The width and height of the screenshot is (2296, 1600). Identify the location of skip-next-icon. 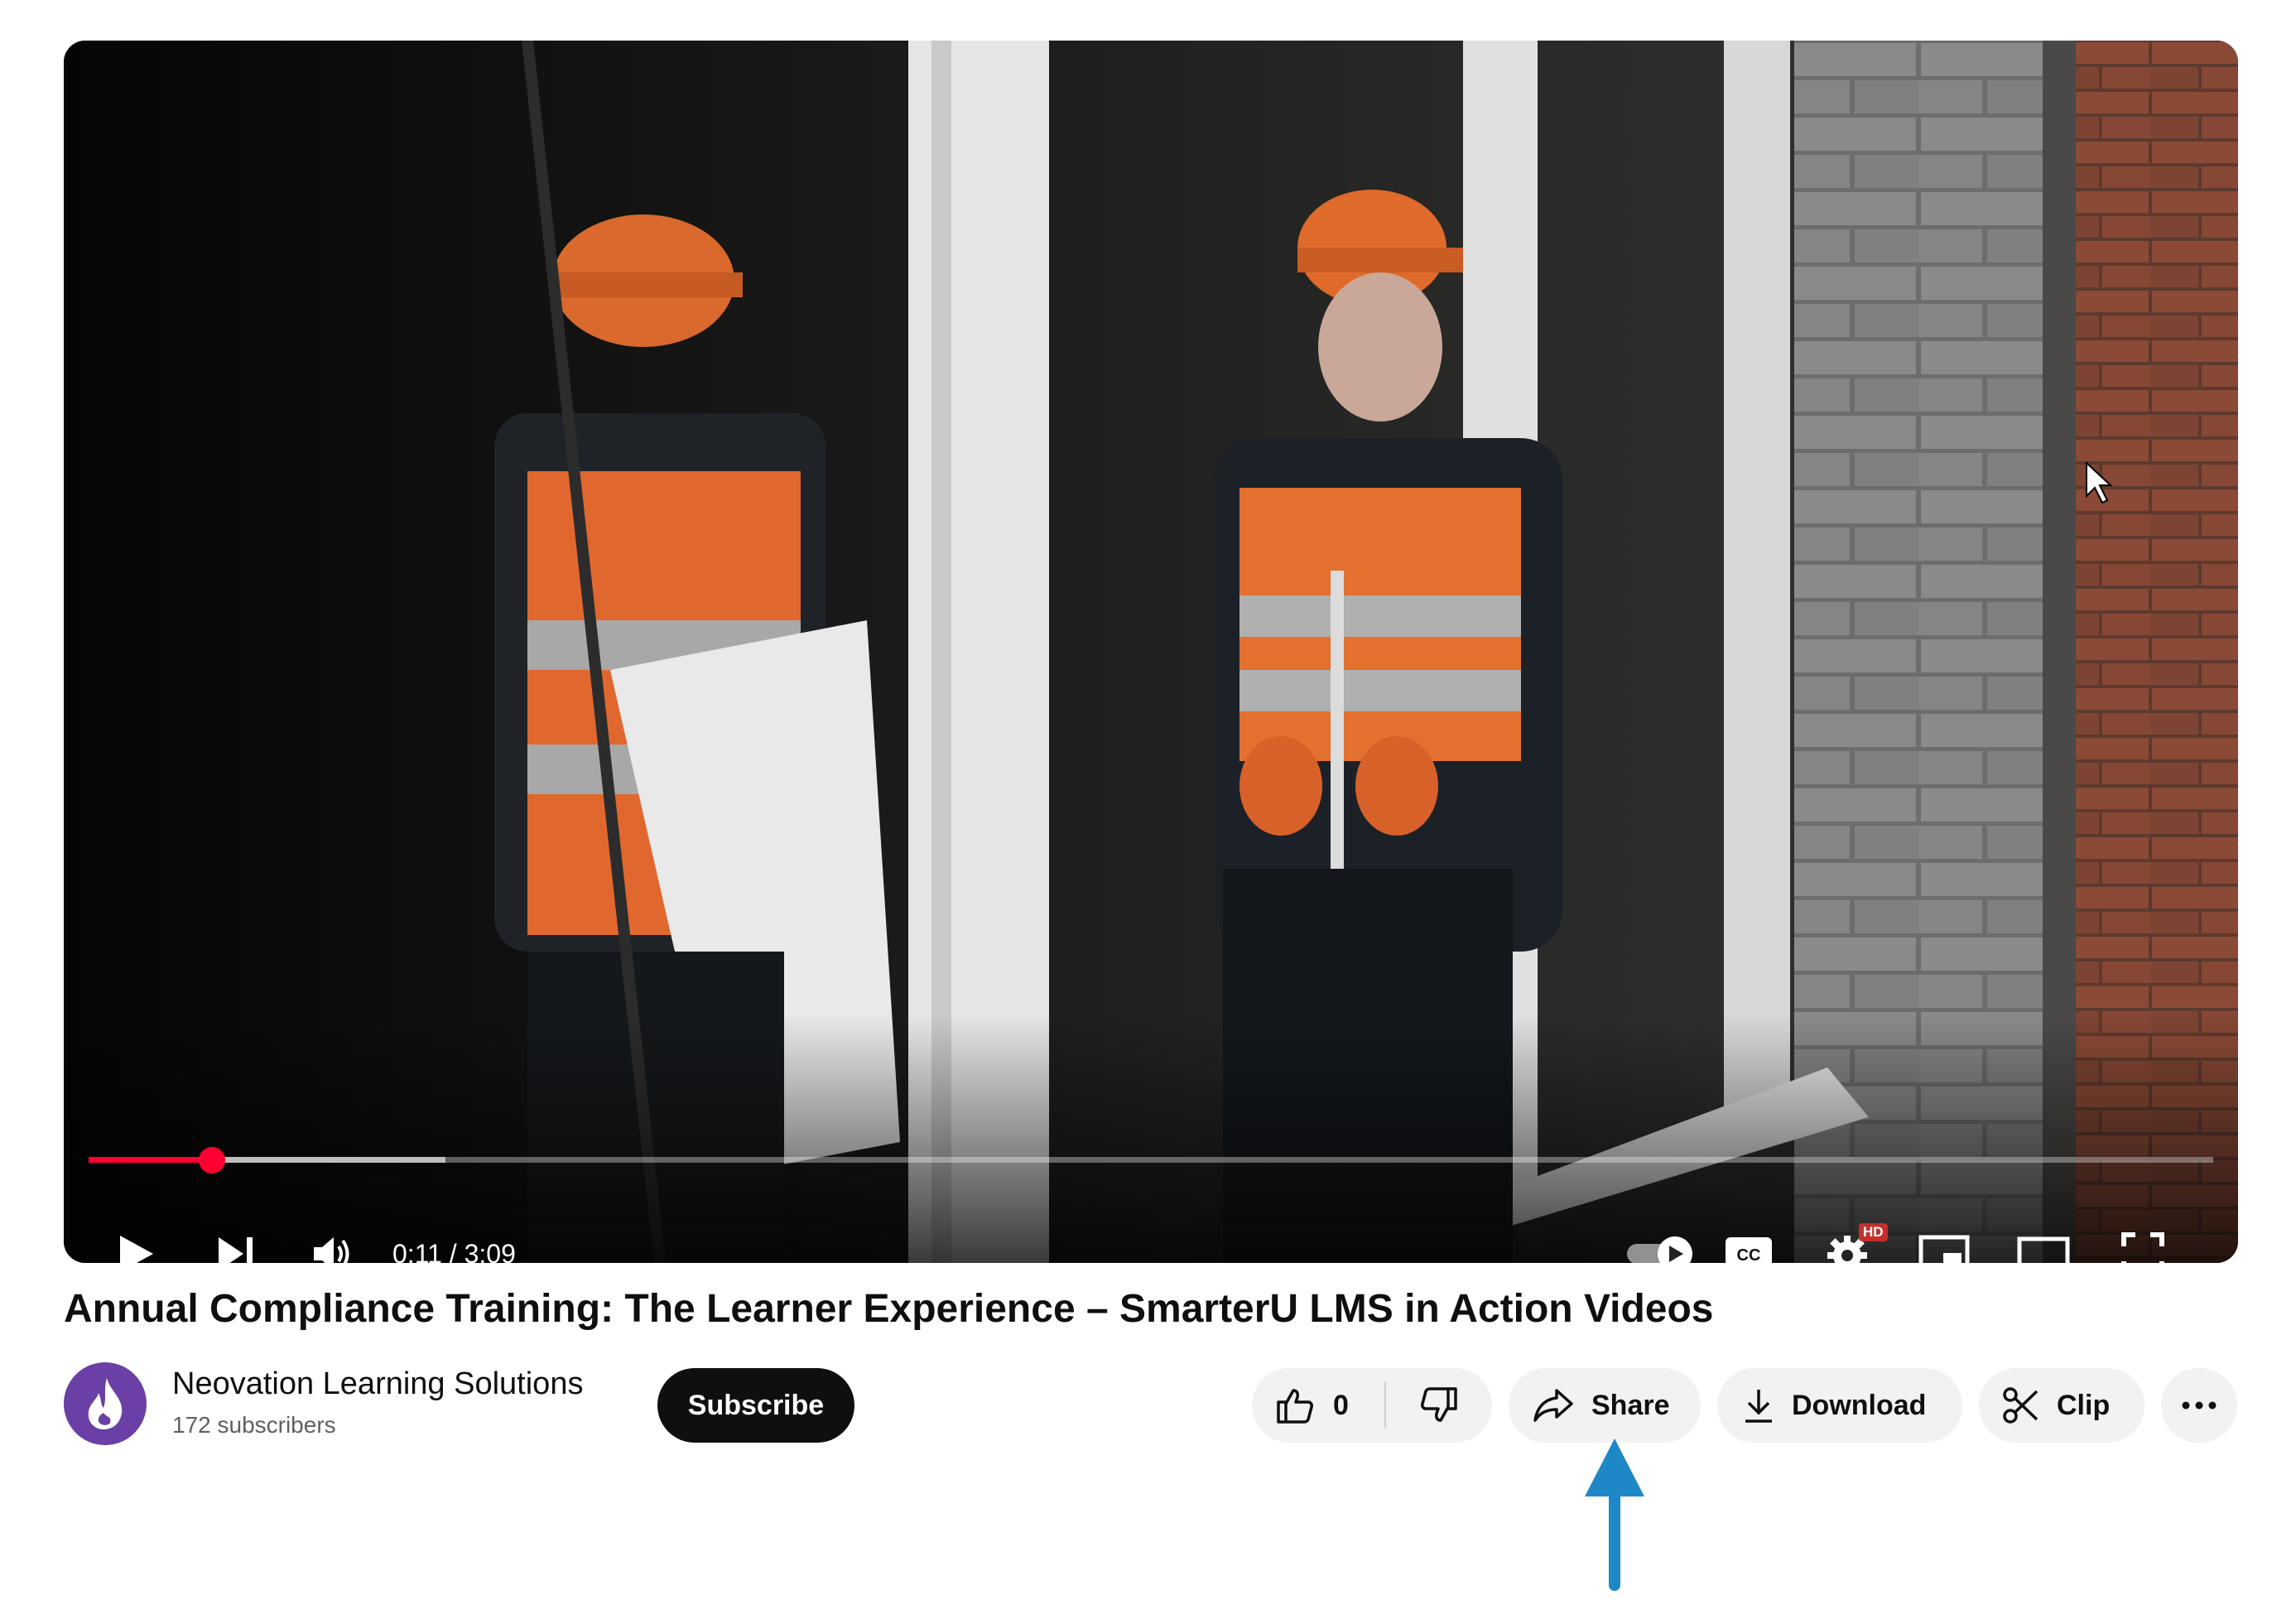
(236, 1250).